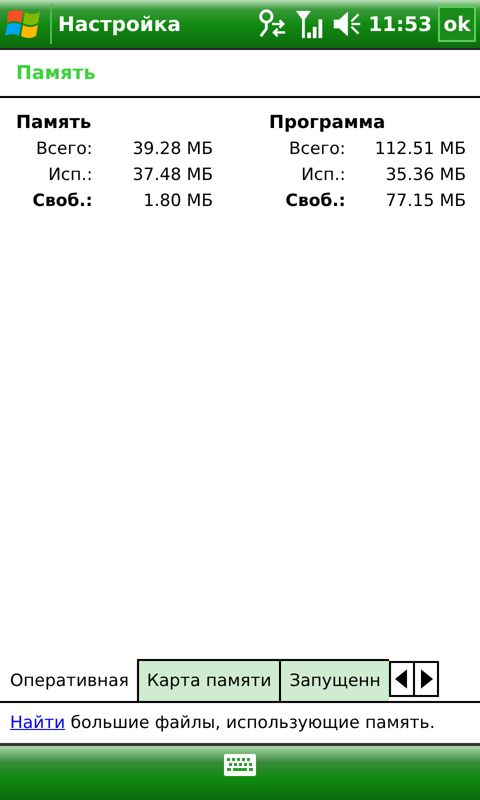  Describe the element at coordinates (400, 24) in the screenshot. I see `clock-time: 11:53` at that location.